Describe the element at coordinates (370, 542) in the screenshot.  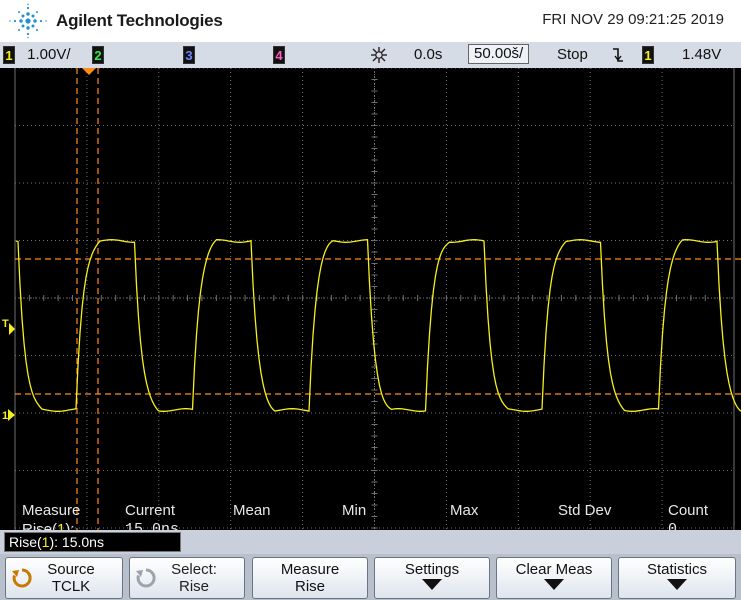
I see `readout-bar: Rise(1): 15.0ns` at that location.